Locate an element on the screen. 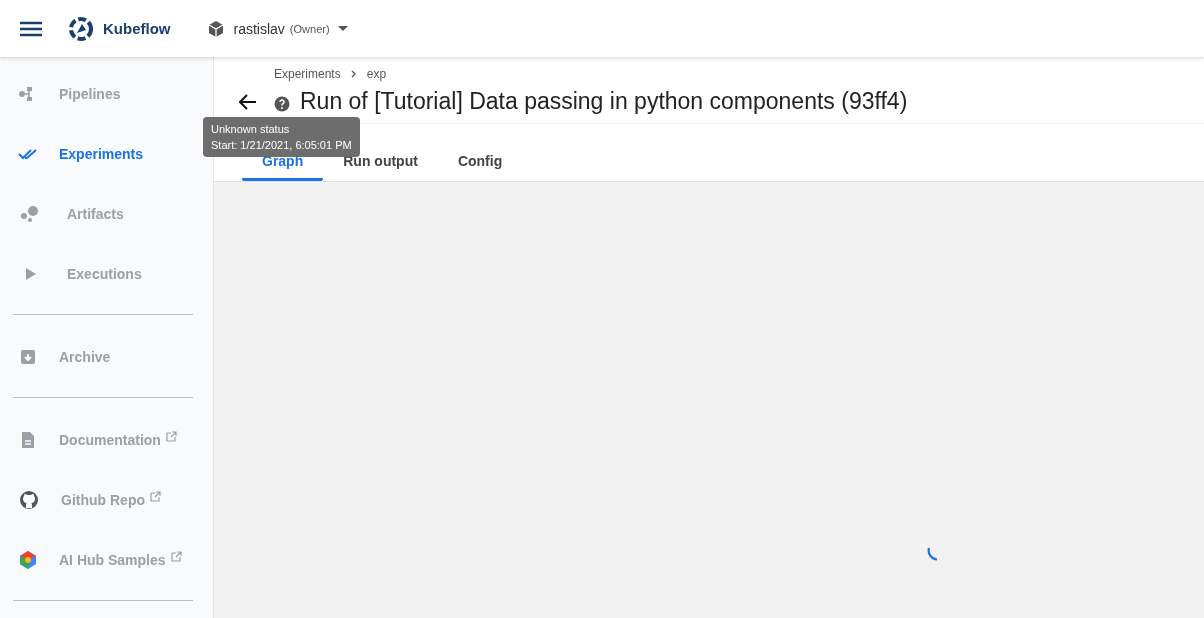 This screenshot has width=1204, height=618. breadcrumb-link: exp is located at coordinates (376, 74).